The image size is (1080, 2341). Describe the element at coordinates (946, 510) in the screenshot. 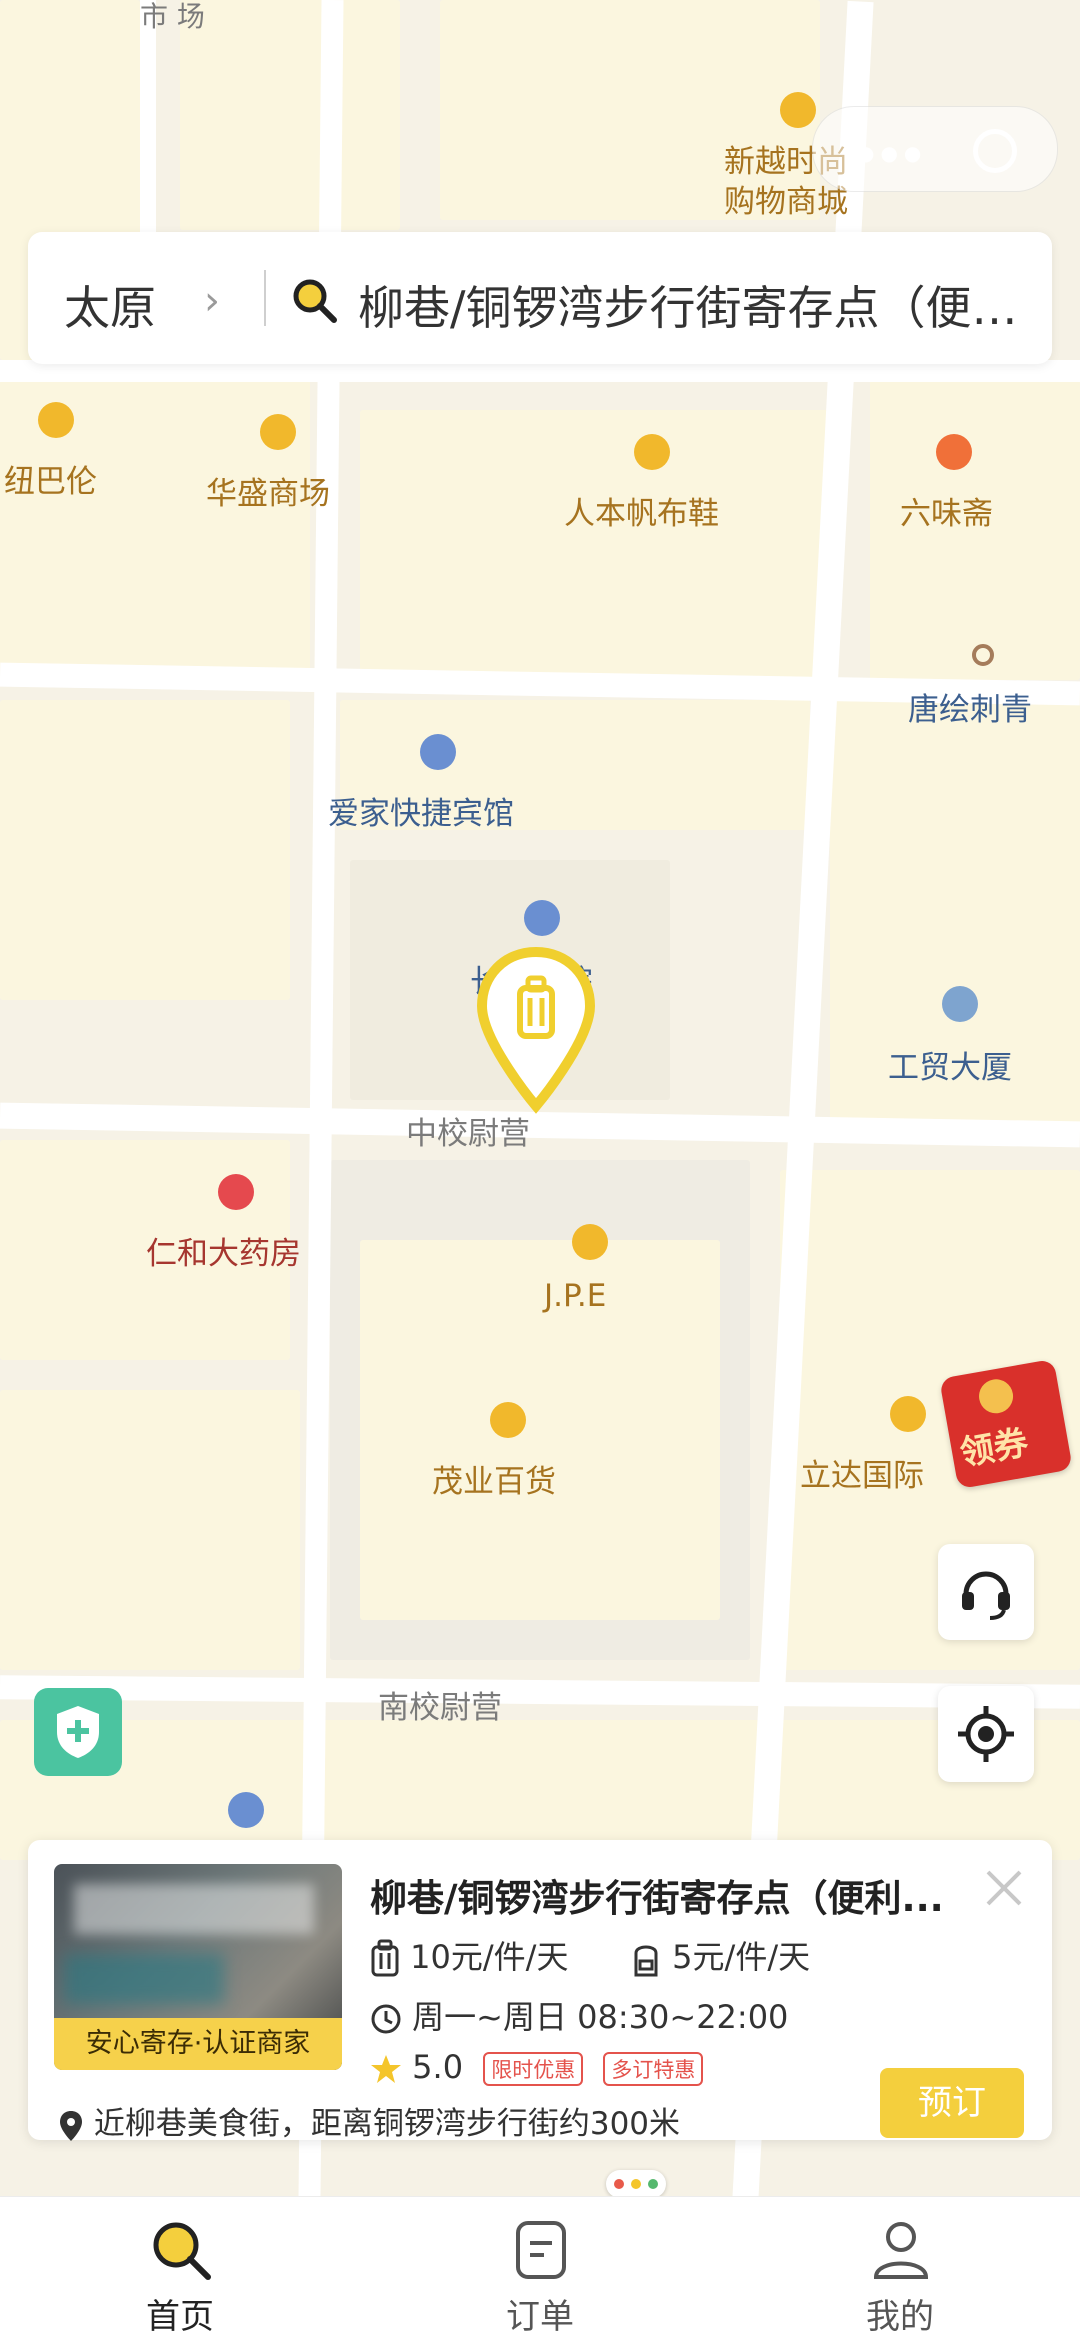

I see `poi-liuweizhai: 六味斋` at that location.